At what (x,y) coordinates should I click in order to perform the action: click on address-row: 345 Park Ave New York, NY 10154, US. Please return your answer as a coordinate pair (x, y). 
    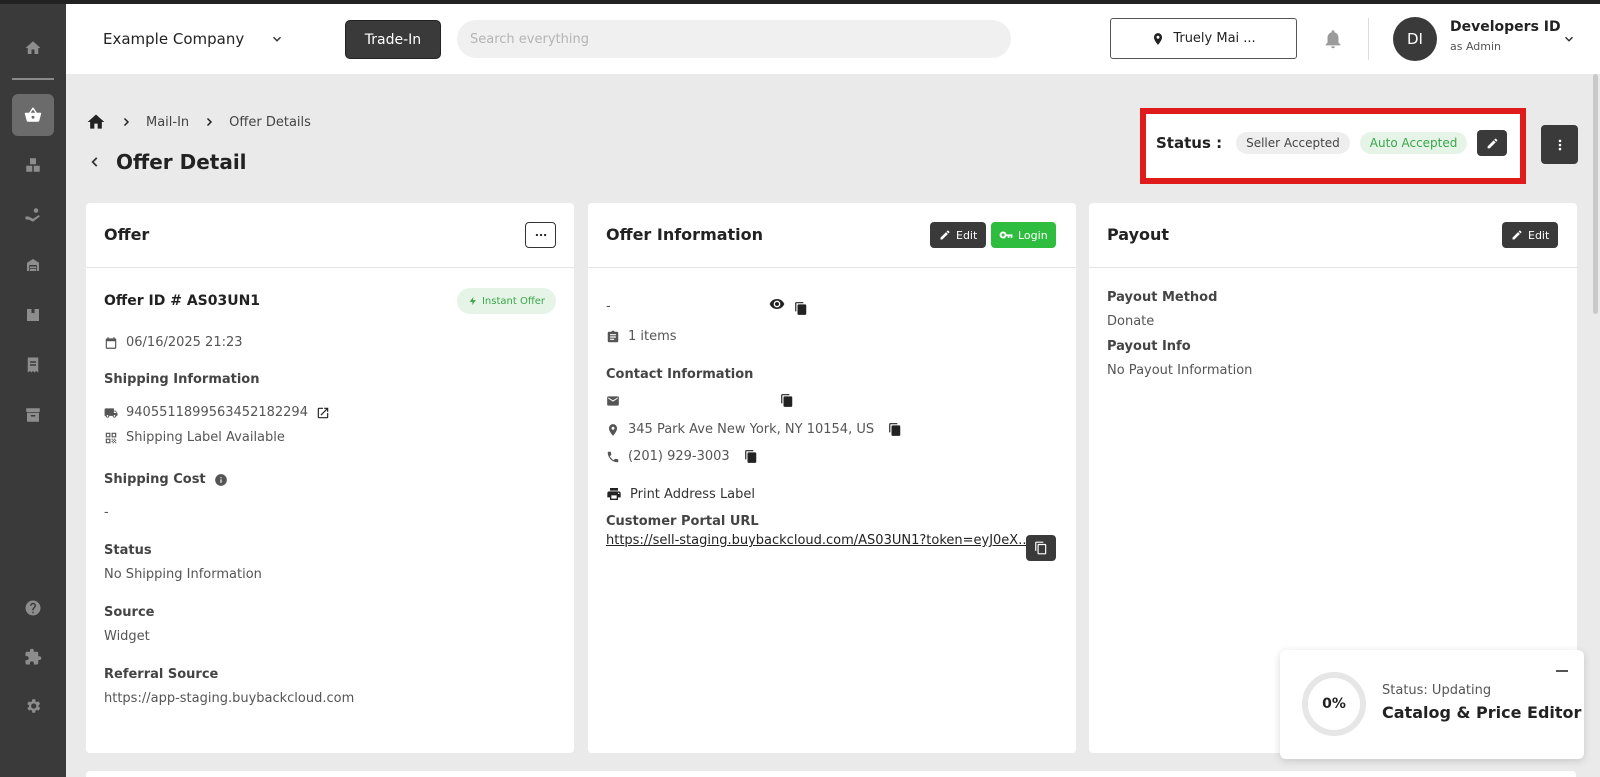
    Looking at the image, I should click on (754, 429).